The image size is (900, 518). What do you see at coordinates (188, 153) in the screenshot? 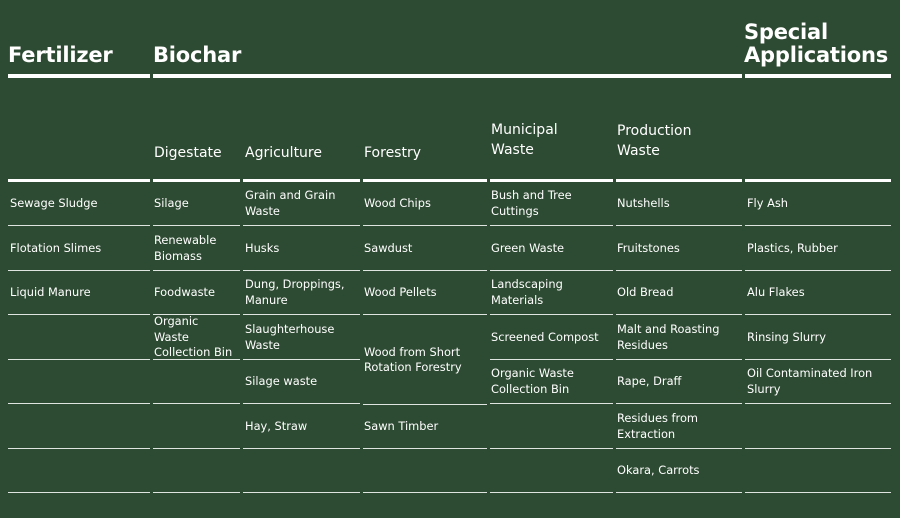
I see `category-digestate: Digestate` at bounding box center [188, 153].